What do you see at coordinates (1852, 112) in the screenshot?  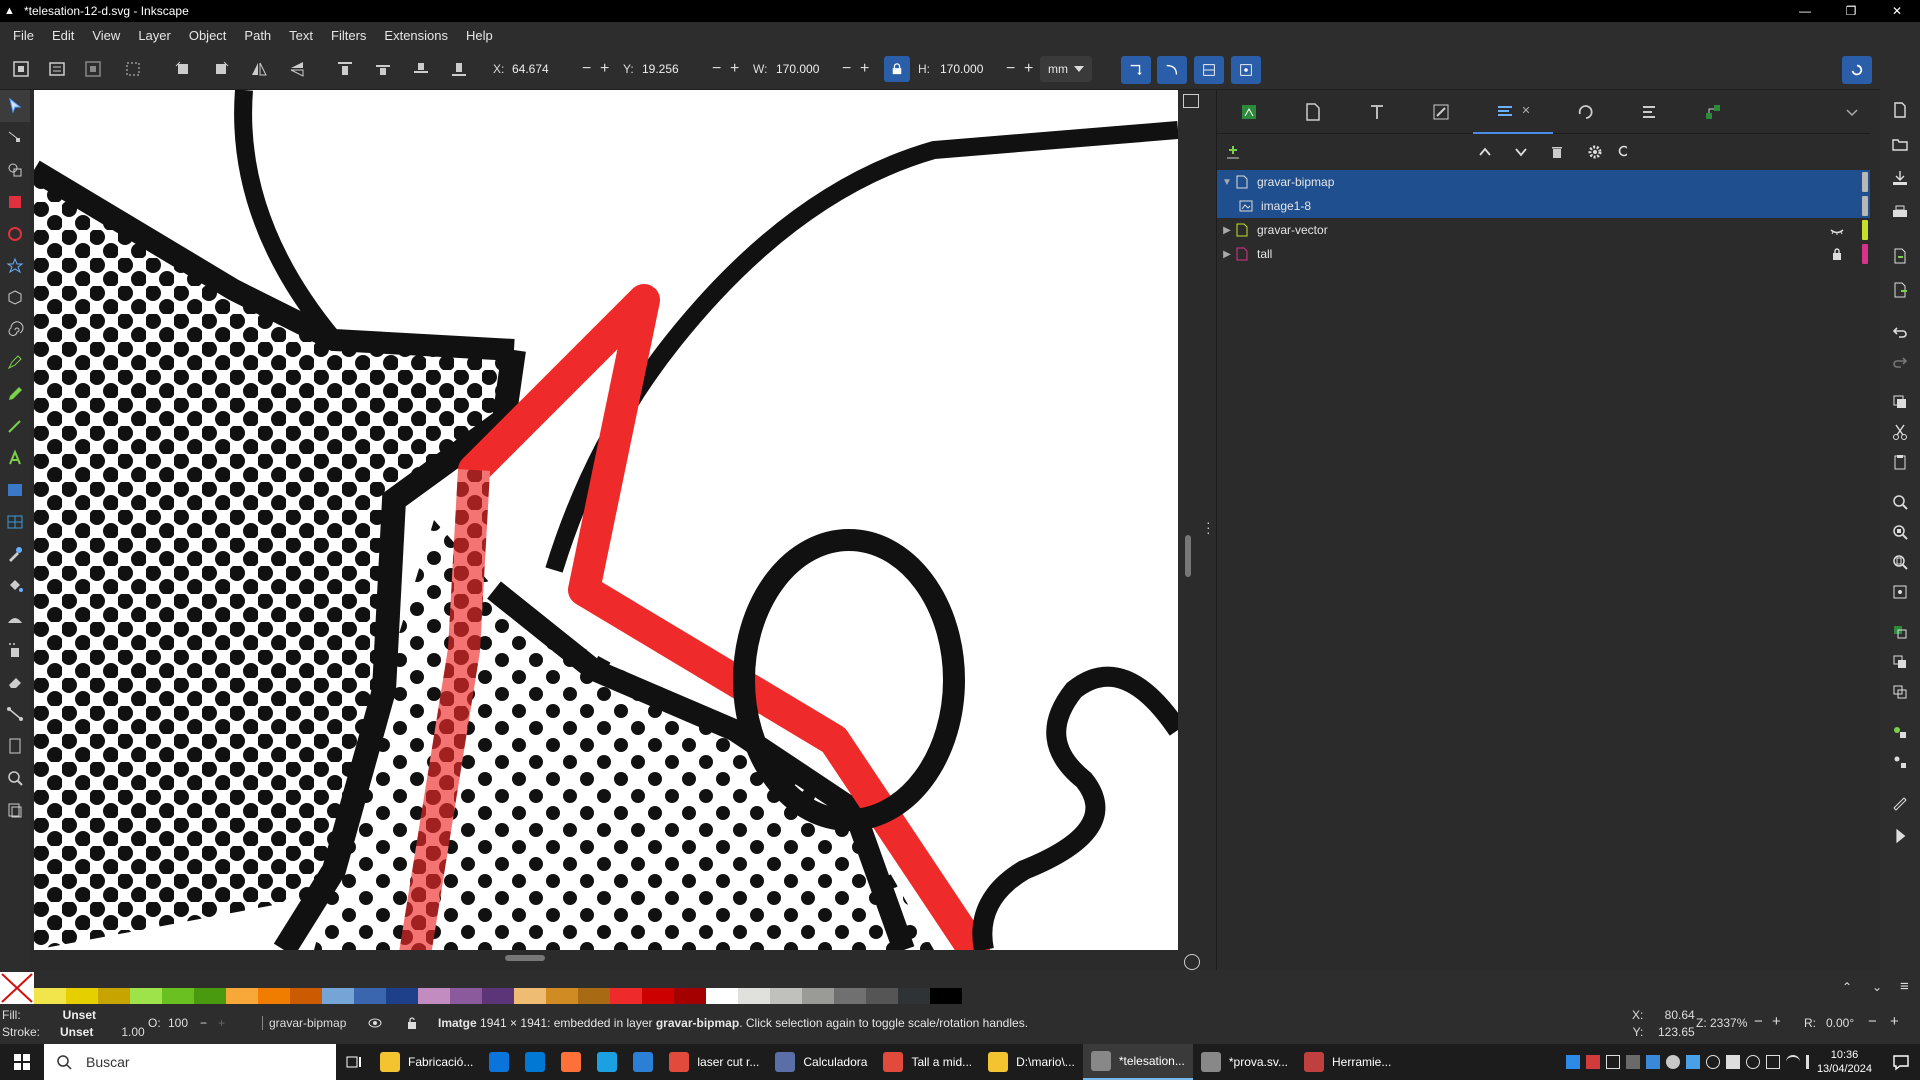 I see `dock-menu-button` at bounding box center [1852, 112].